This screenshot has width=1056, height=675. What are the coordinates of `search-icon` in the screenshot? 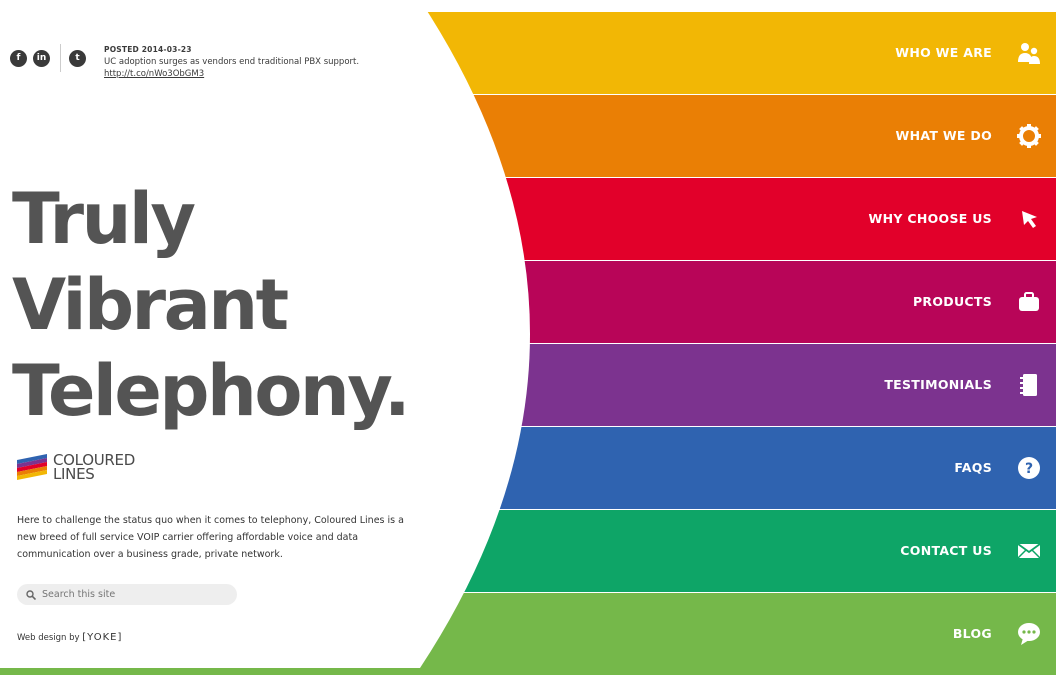 It's located at (31, 594).